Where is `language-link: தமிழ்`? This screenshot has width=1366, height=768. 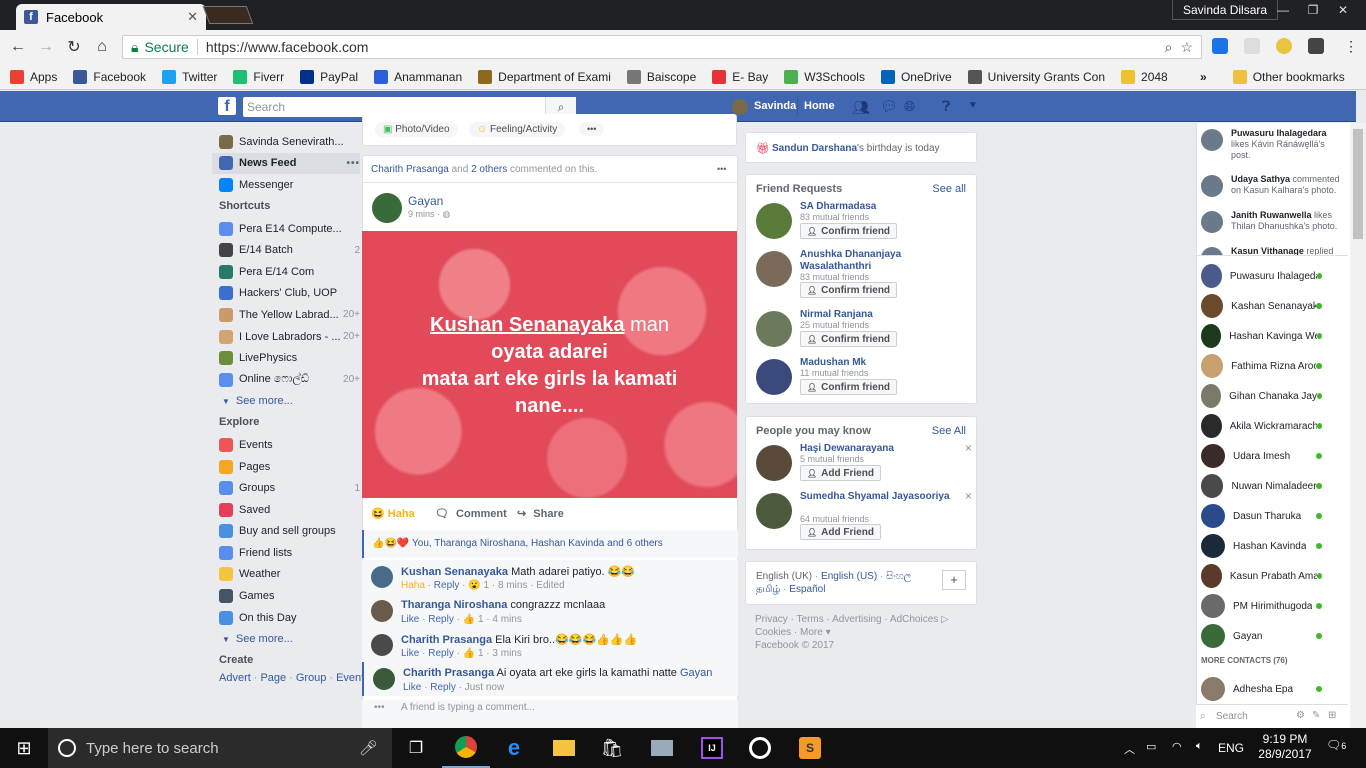 language-link: தமிழ் is located at coordinates (768, 589).